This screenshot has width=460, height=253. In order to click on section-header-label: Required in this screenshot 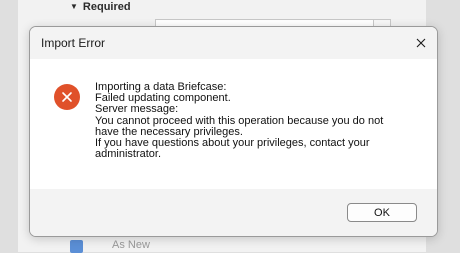, I will do `click(106, 7)`.